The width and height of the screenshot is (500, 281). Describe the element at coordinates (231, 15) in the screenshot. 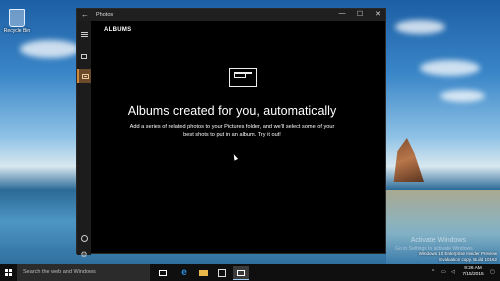

I see `title-bar: ← Photos — ☐ ✕` at that location.